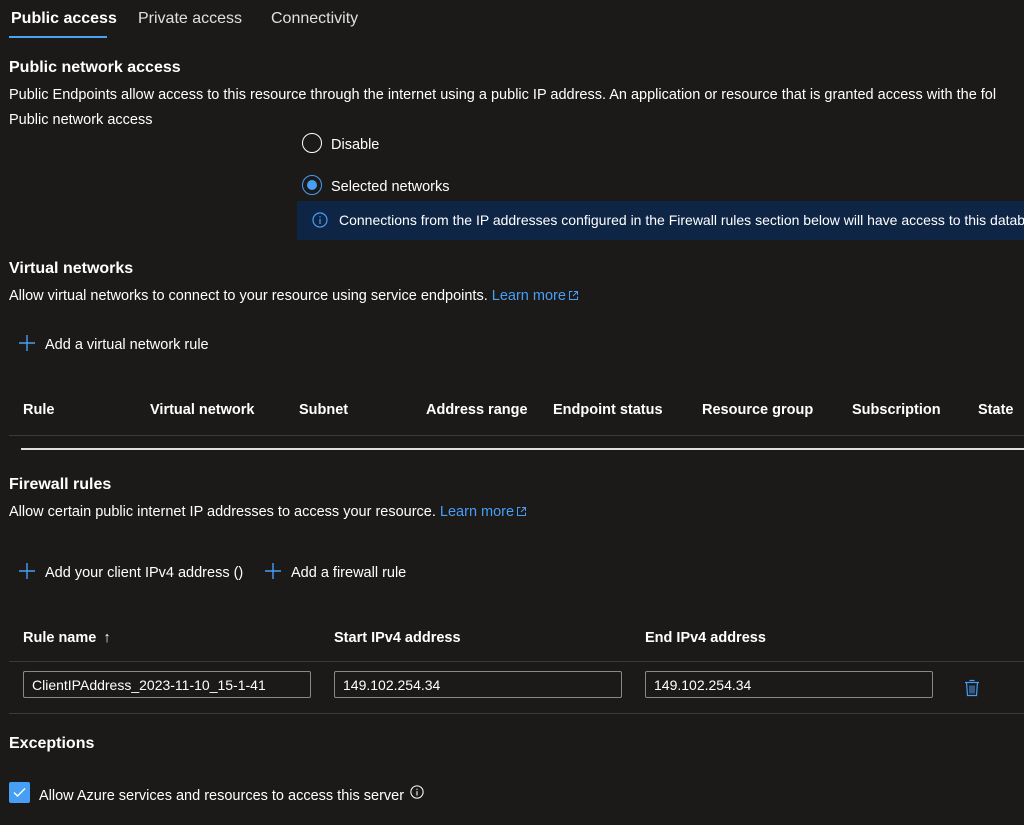 The height and width of the screenshot is (825, 1024). Describe the element at coordinates (516, 713) in the screenshot. I see `fw-row-divider` at that location.